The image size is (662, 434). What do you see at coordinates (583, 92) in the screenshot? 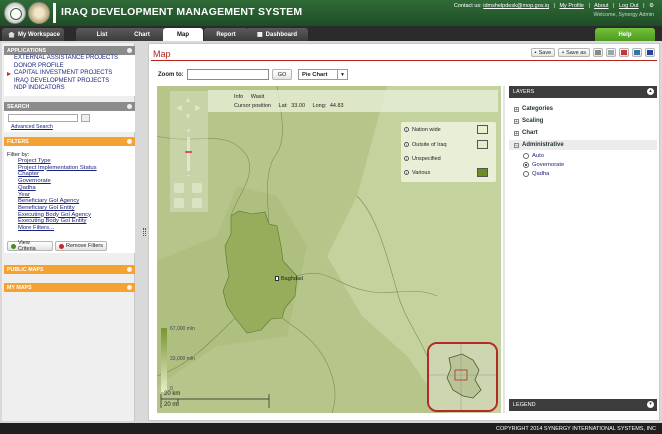
I see `layers-header: LAYERS ▴` at bounding box center [583, 92].